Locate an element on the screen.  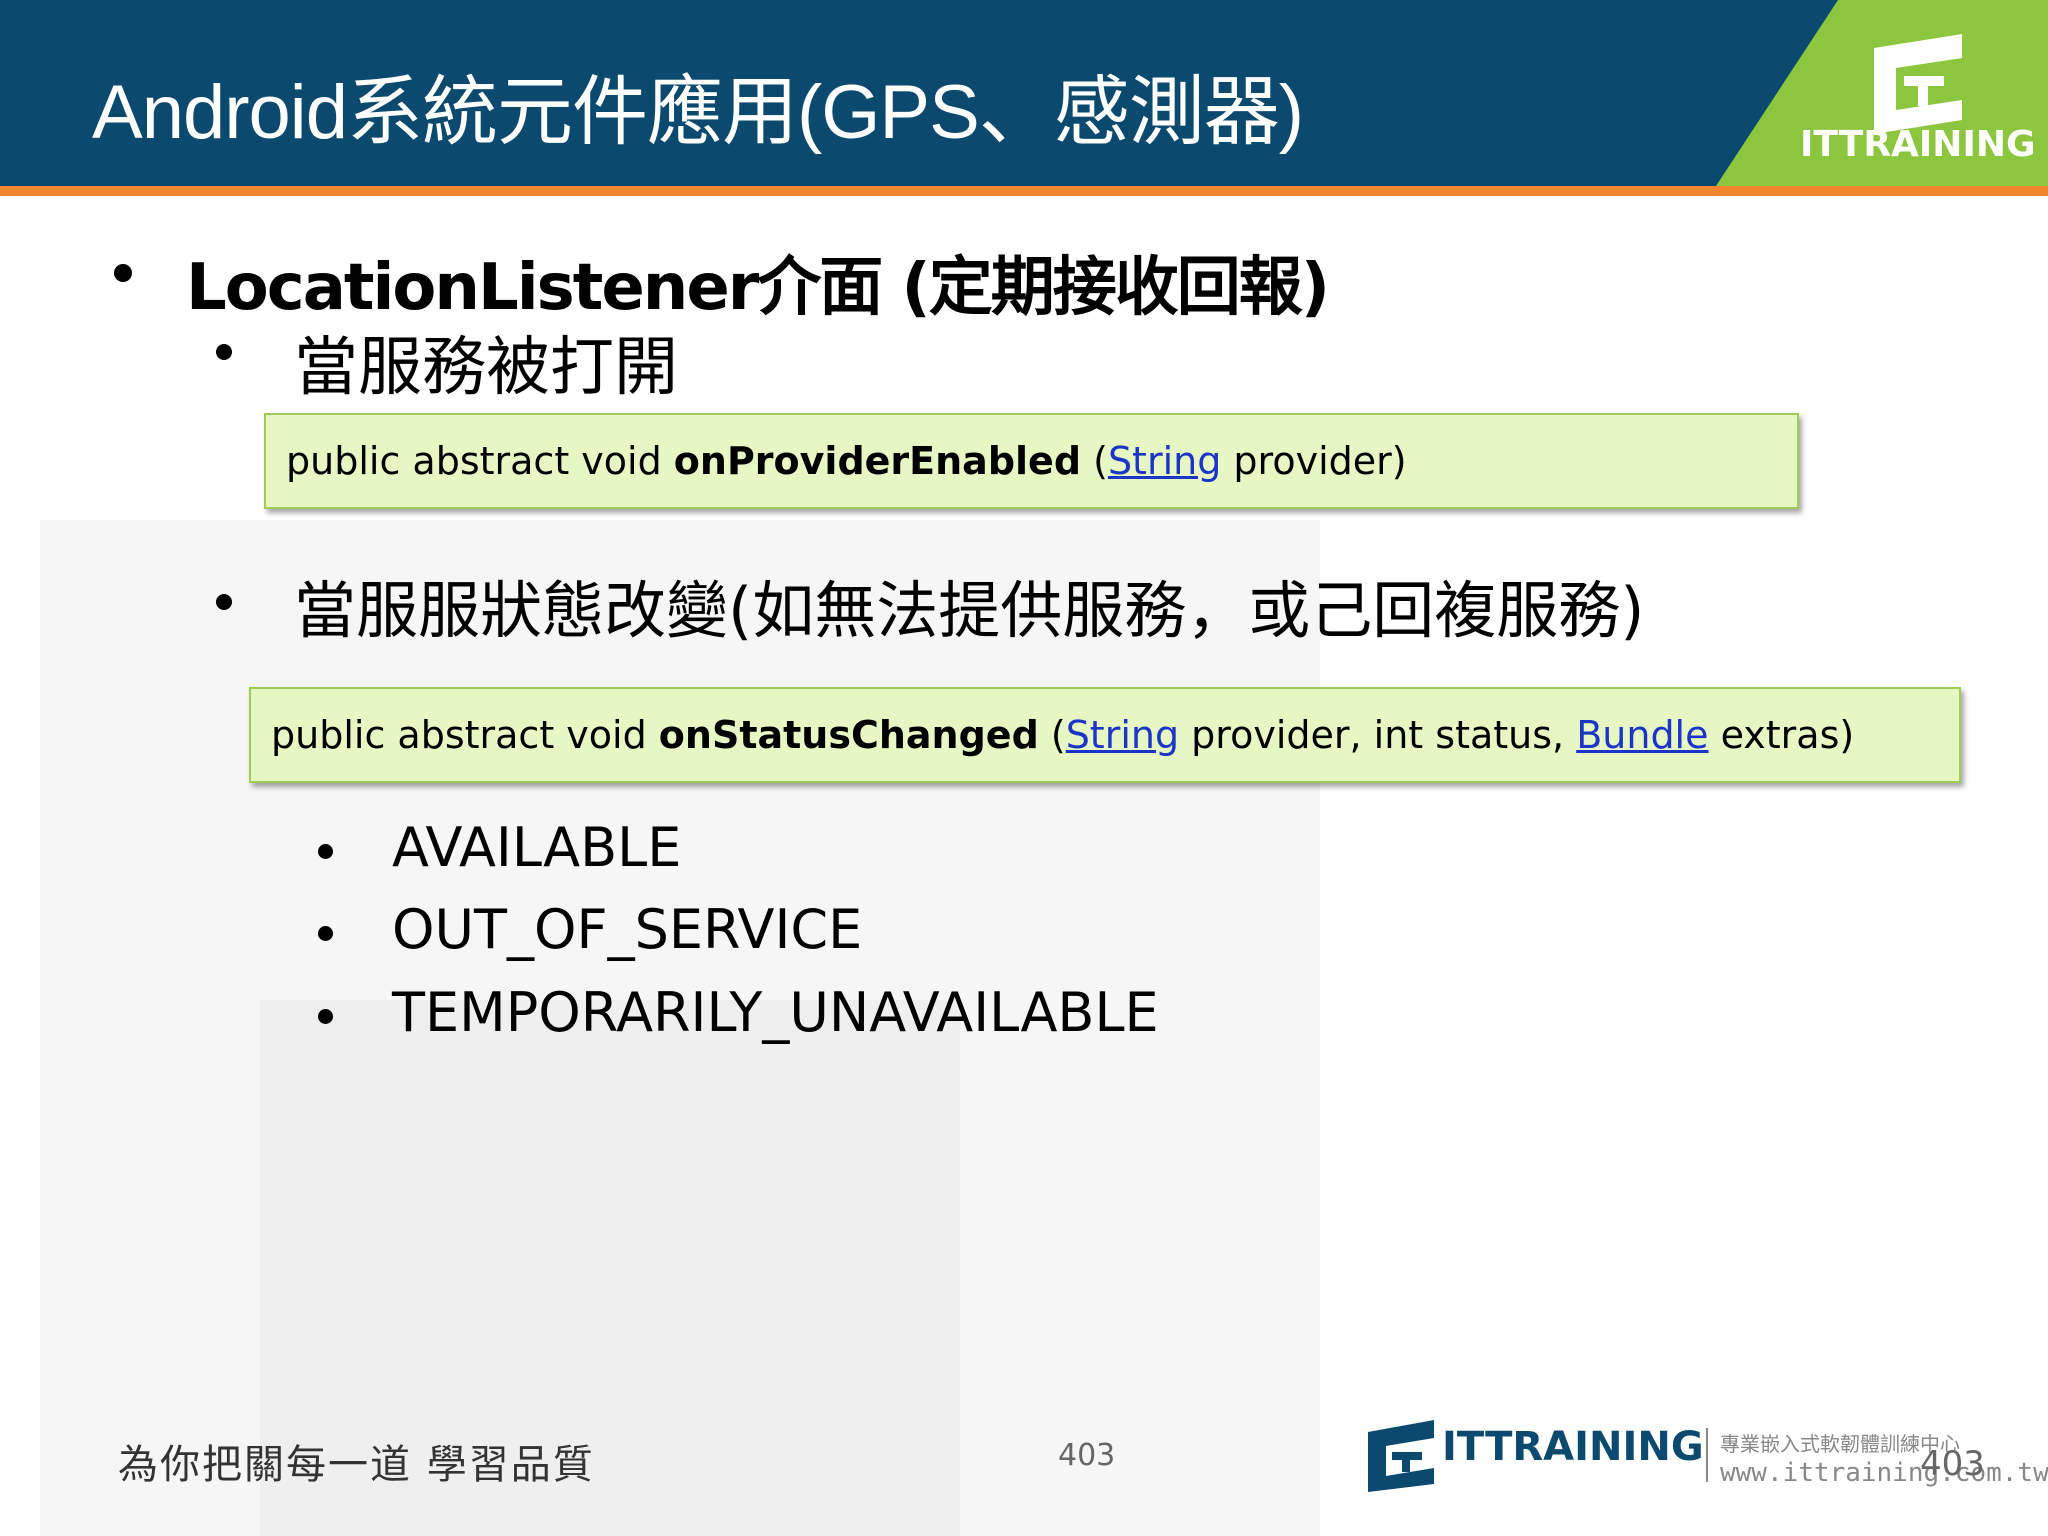
bullet-location-listener: LocationListener介面 (定期接收回報) is located at coordinates (758, 288).